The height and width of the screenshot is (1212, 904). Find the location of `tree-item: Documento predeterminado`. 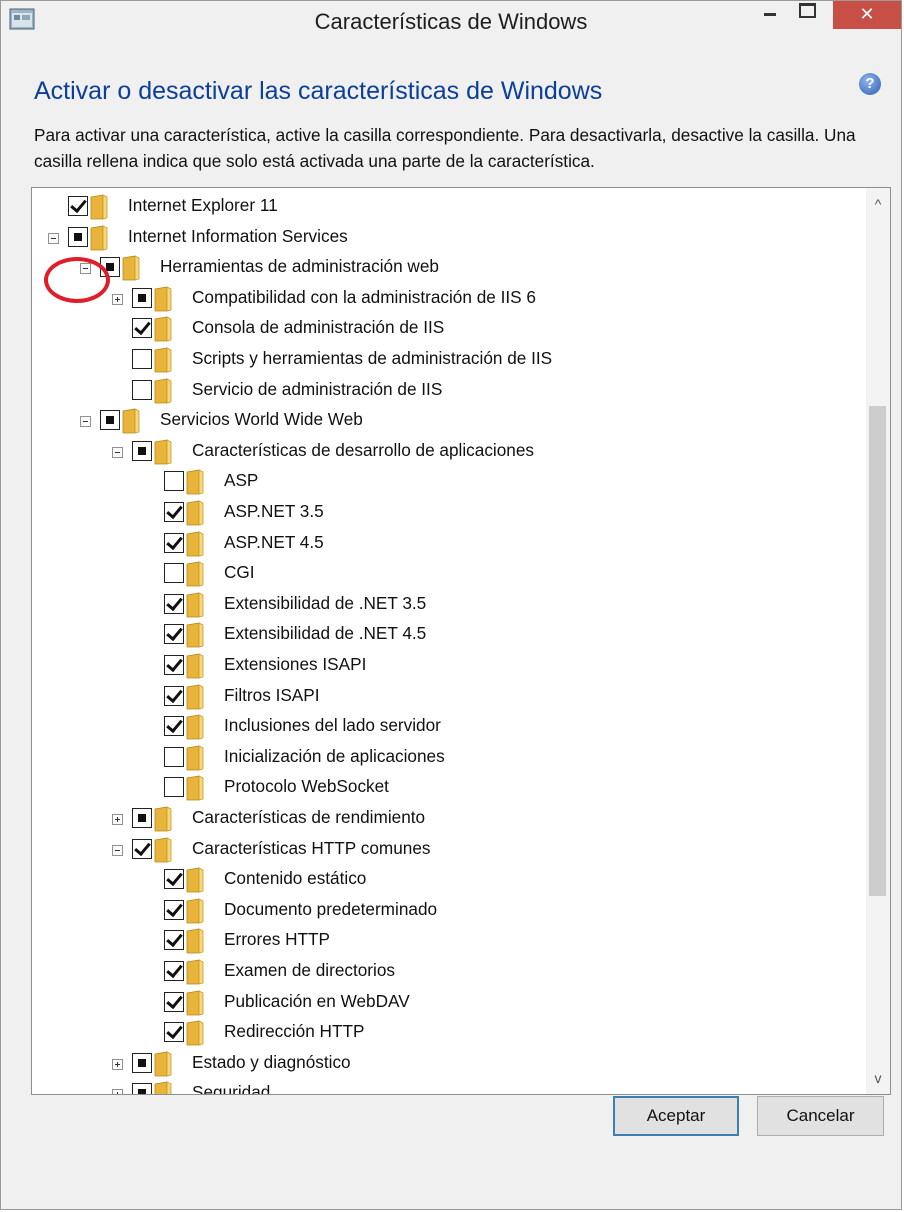

tree-item: Documento predeterminado is located at coordinates (447, 911).